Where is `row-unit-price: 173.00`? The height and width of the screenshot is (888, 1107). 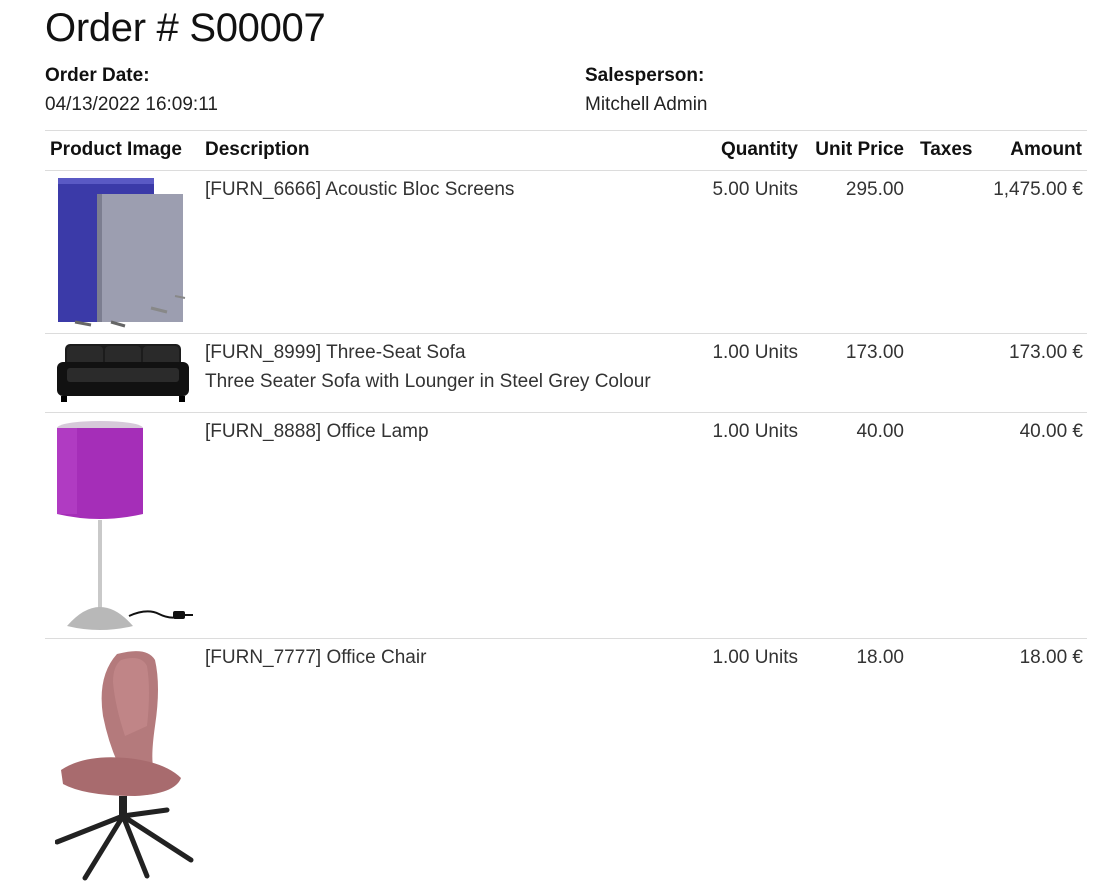
row-unit-price: 173.00 is located at coordinates (874, 352).